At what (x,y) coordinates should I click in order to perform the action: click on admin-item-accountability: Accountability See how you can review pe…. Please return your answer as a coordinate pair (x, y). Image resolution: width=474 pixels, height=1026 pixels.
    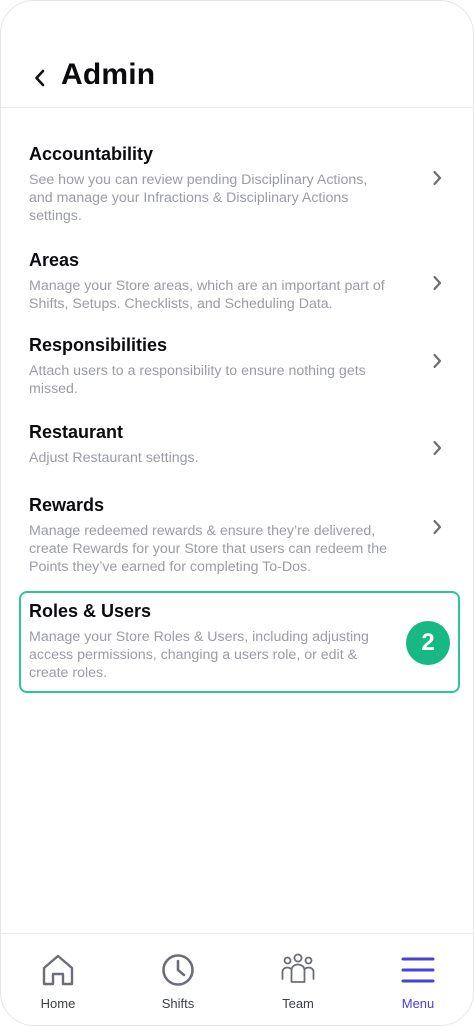
    Looking at the image, I should click on (239, 184).